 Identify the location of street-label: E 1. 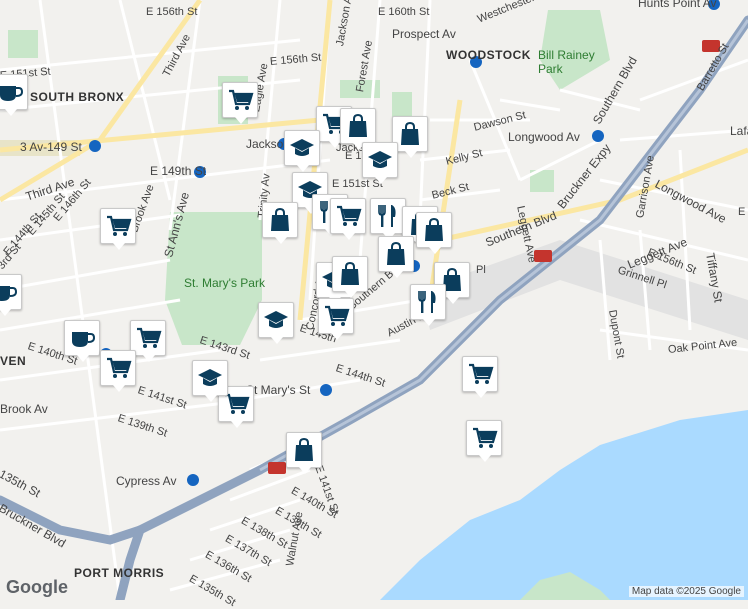
(743, 212).